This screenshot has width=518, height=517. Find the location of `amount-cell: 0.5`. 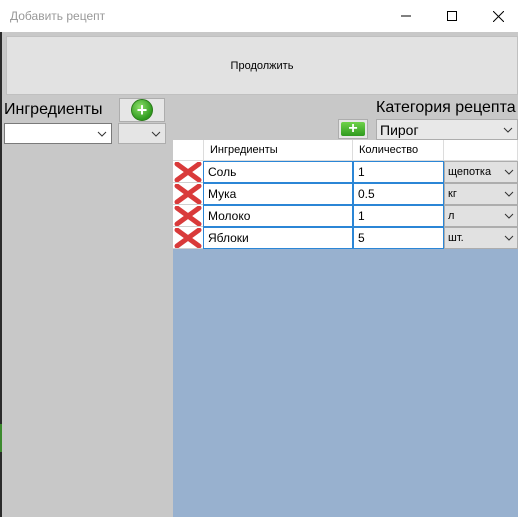

amount-cell: 0.5 is located at coordinates (398, 194).